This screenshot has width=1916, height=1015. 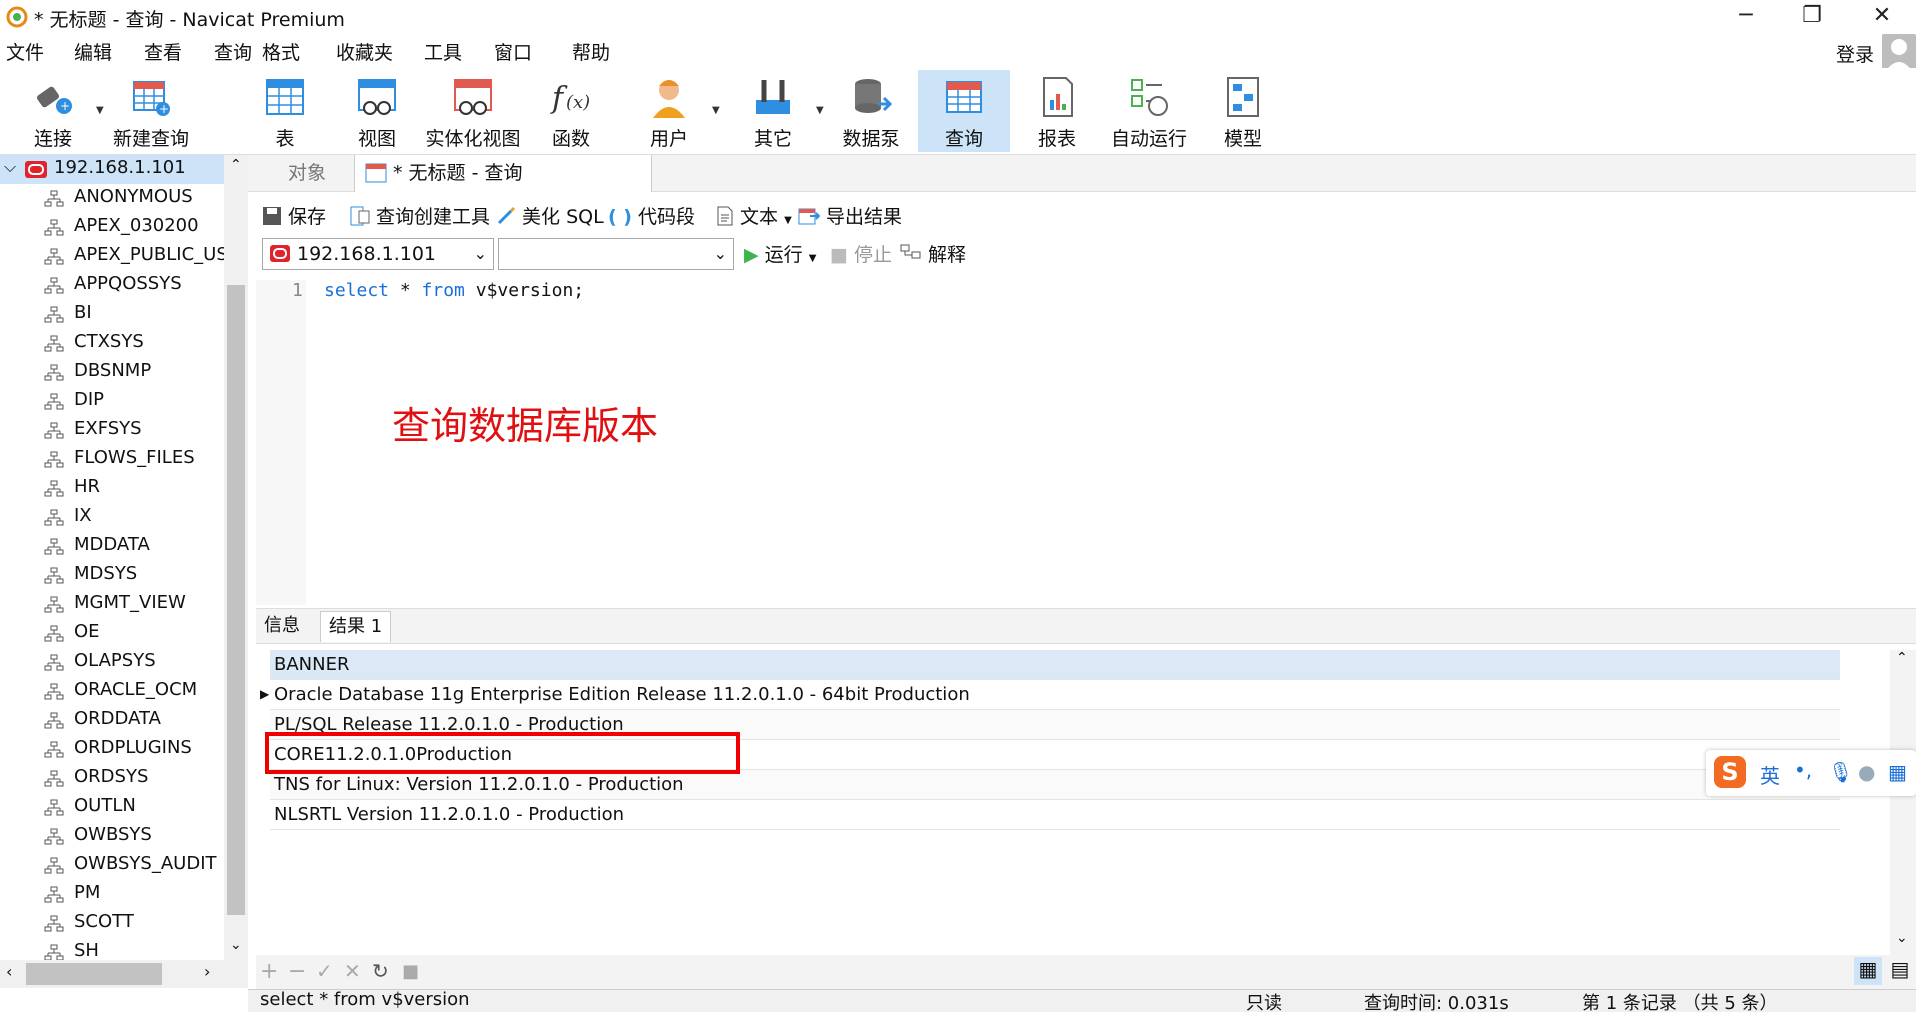 I want to click on discard-x-icon: ✕, so click(x=352, y=971).